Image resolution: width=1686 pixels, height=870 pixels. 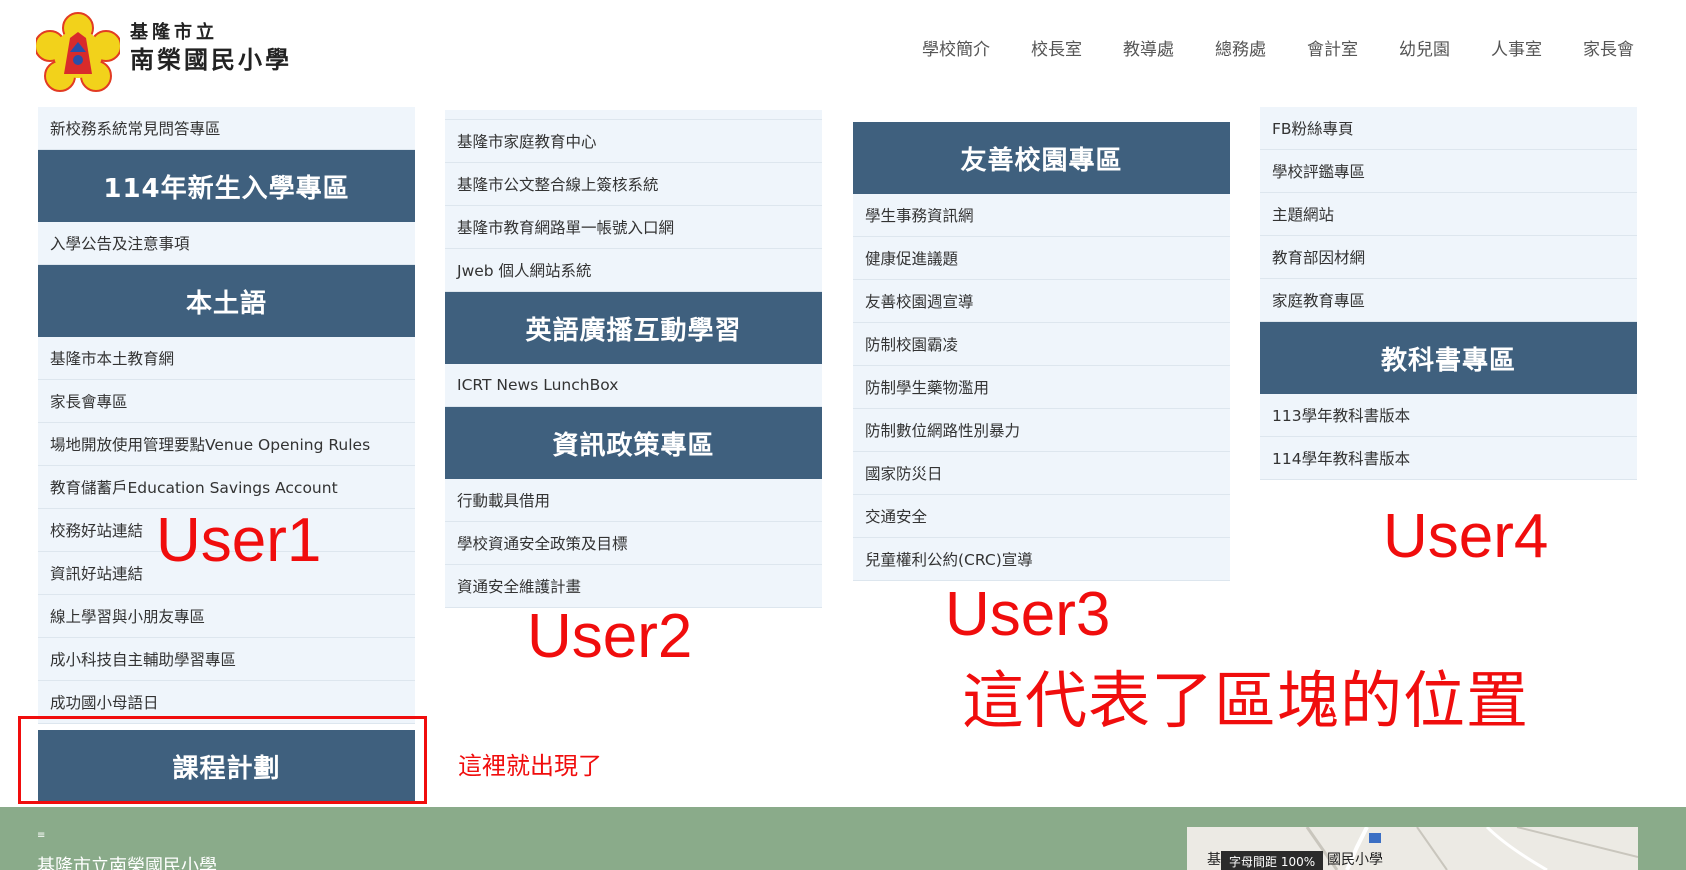 I want to click on list-item: 基隆市教育網路單一帳號入口網, so click(x=633, y=227).